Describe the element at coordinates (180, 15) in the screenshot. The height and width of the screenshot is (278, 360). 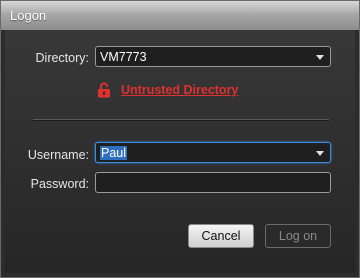
I see `title-bar: Logon` at that location.